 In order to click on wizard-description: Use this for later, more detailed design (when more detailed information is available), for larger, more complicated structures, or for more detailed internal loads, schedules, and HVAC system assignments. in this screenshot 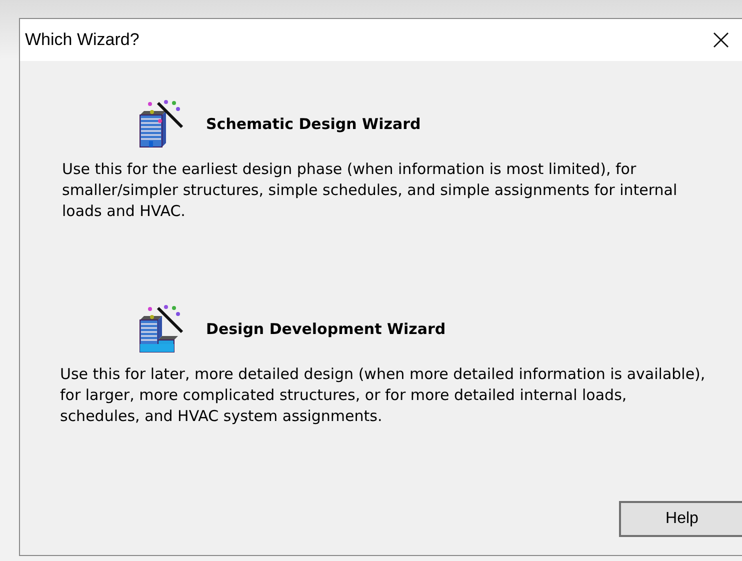, I will do `click(383, 395)`.